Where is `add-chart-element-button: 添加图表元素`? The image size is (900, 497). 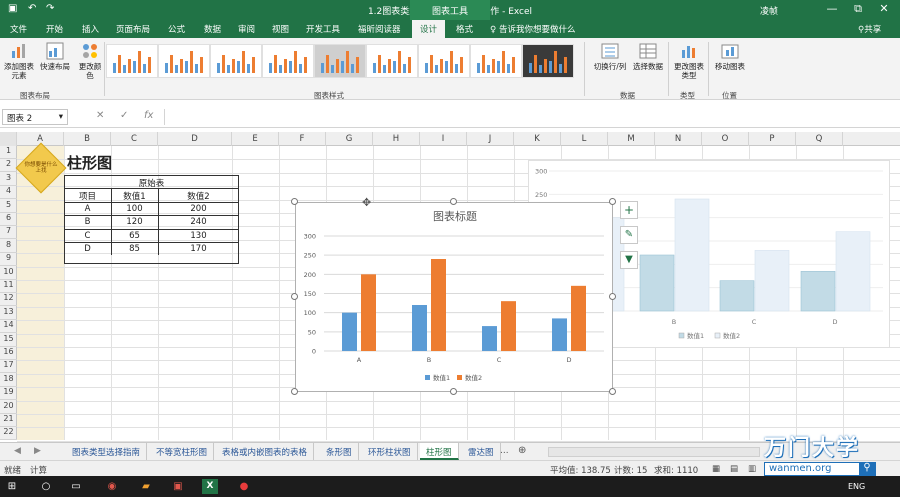 add-chart-element-button: 添加图表元素 is located at coordinates (19, 61).